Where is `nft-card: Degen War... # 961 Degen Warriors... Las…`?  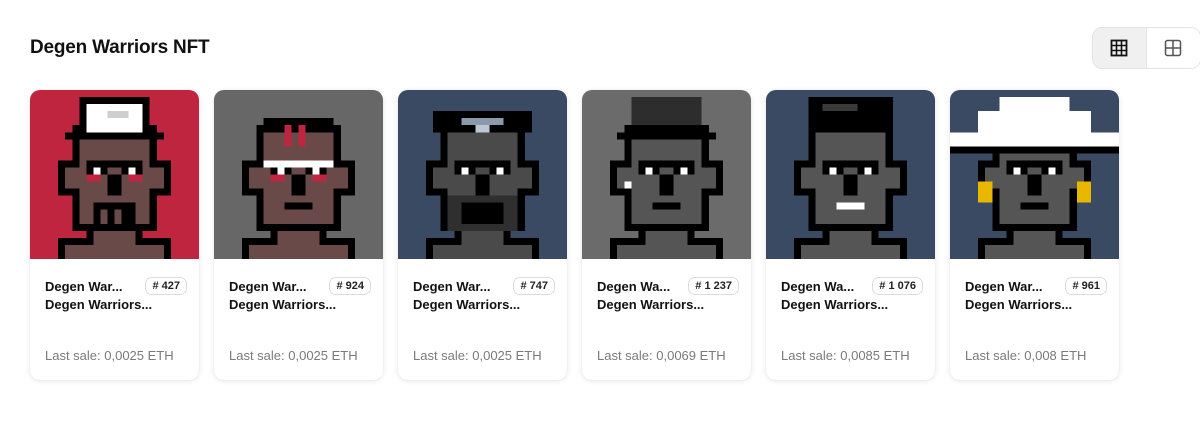
nft-card: Degen War... # 961 Degen Warriors... Las… is located at coordinates (1034, 235).